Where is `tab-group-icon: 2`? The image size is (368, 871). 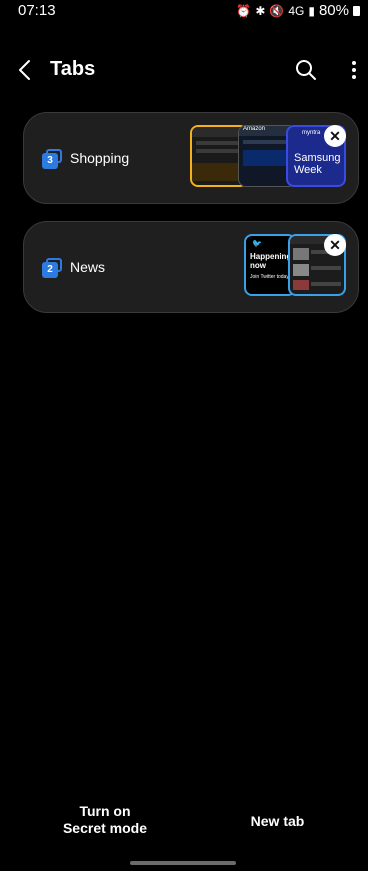
tab-group-icon: 2 is located at coordinates (52, 268).